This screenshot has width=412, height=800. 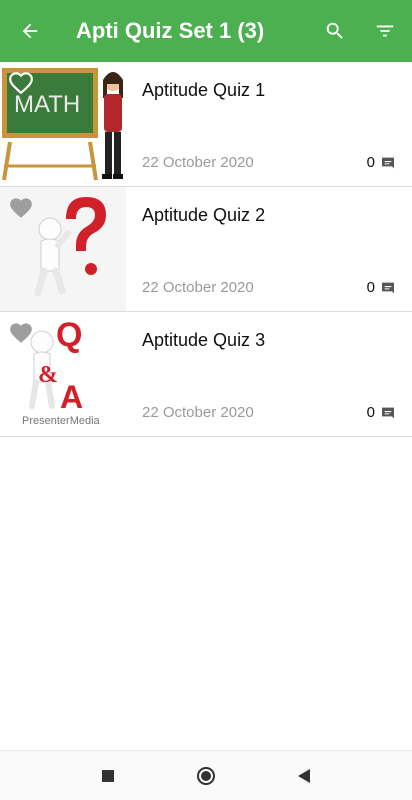 I want to click on svg-text: MATH, so click(x=47, y=104).